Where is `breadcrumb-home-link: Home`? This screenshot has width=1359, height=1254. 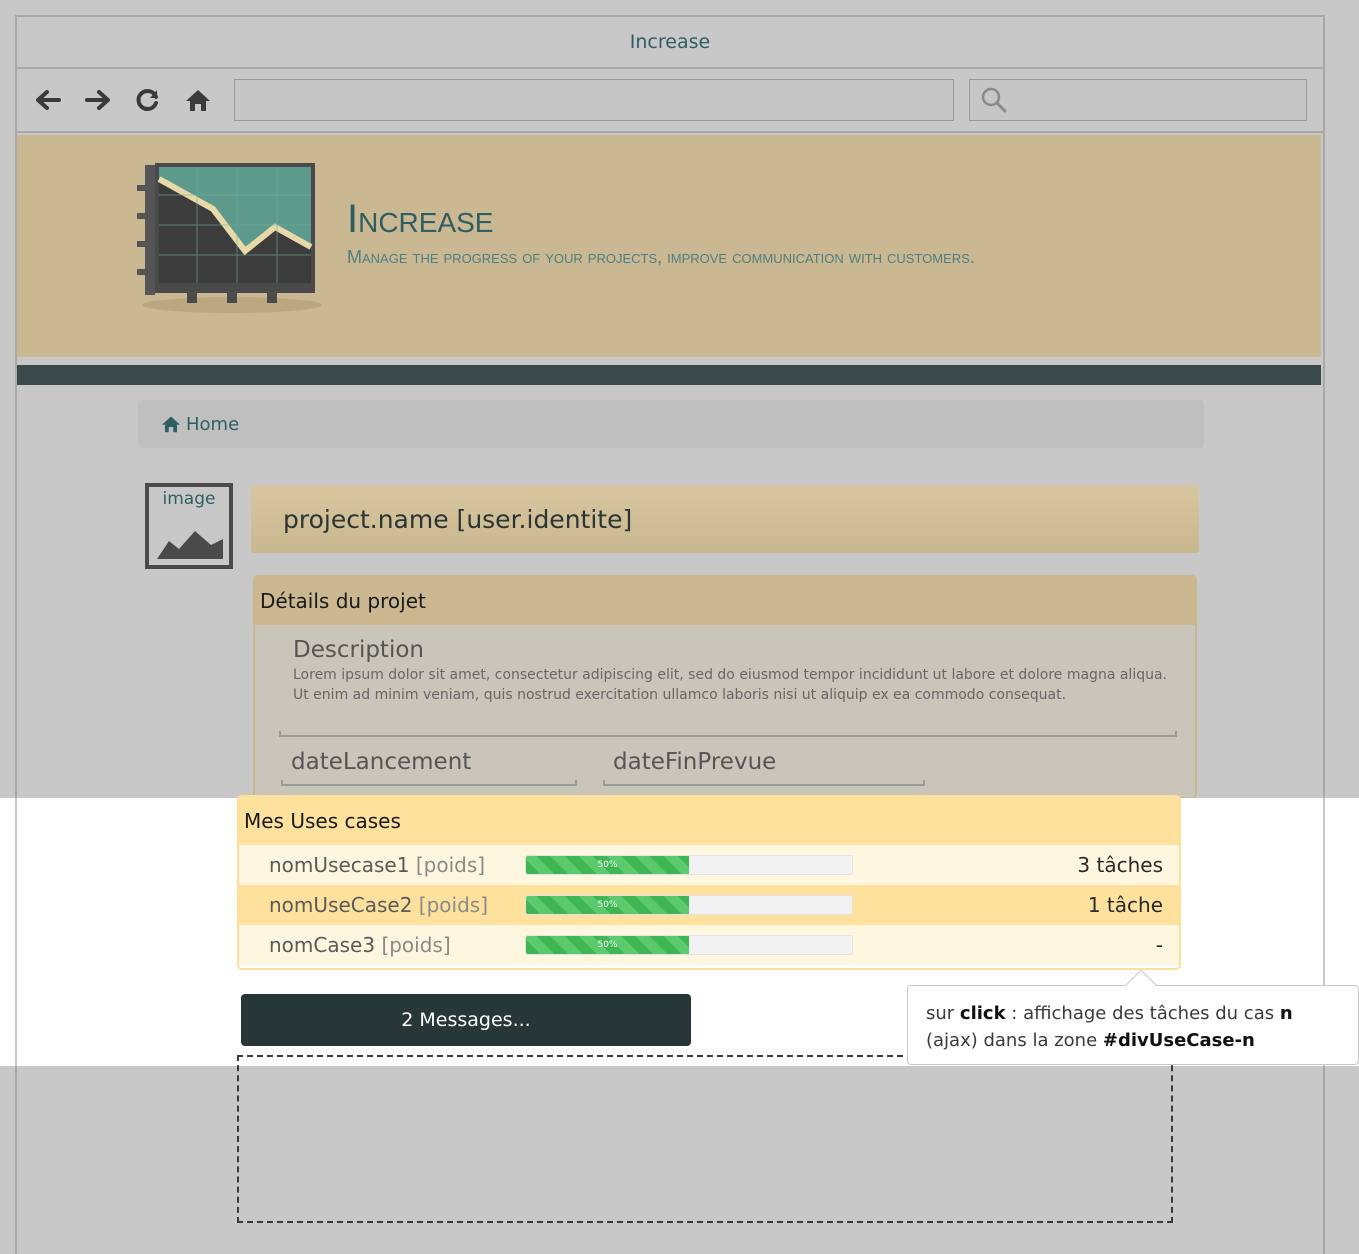 breadcrumb-home-link: Home is located at coordinates (212, 424).